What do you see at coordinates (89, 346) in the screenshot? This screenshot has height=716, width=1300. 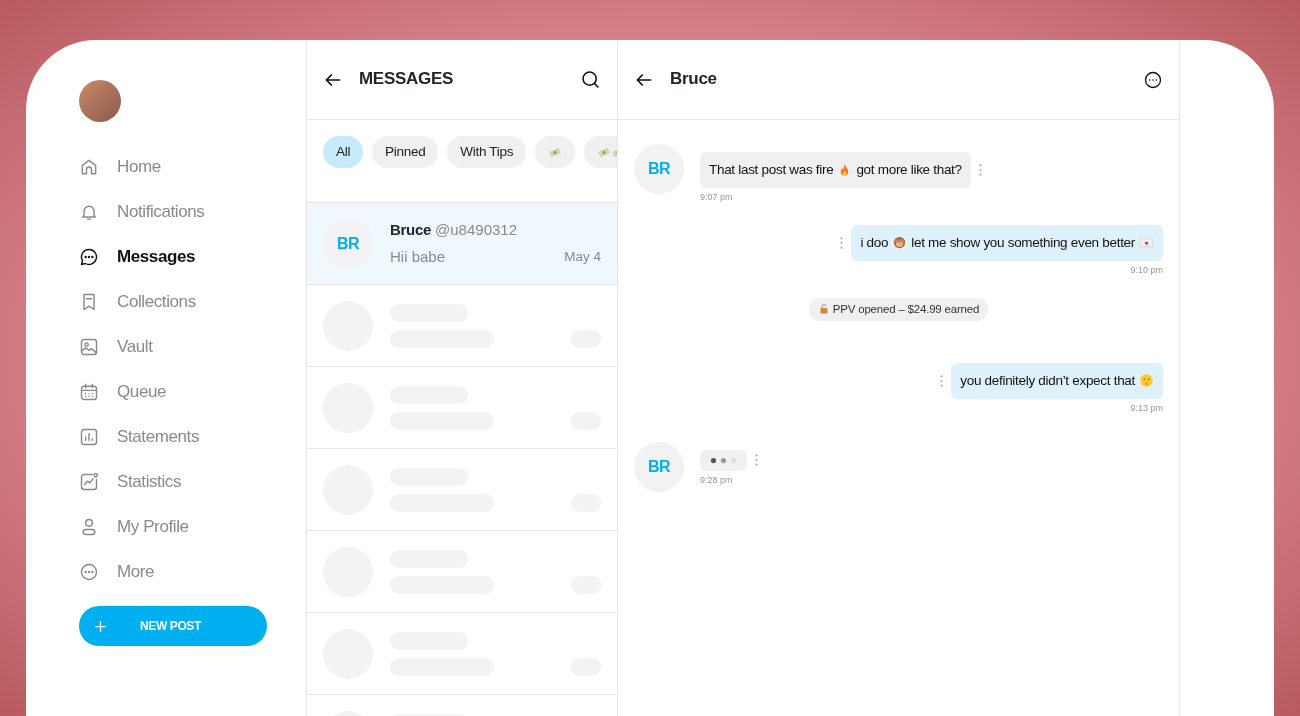 I see `image-icon` at bounding box center [89, 346].